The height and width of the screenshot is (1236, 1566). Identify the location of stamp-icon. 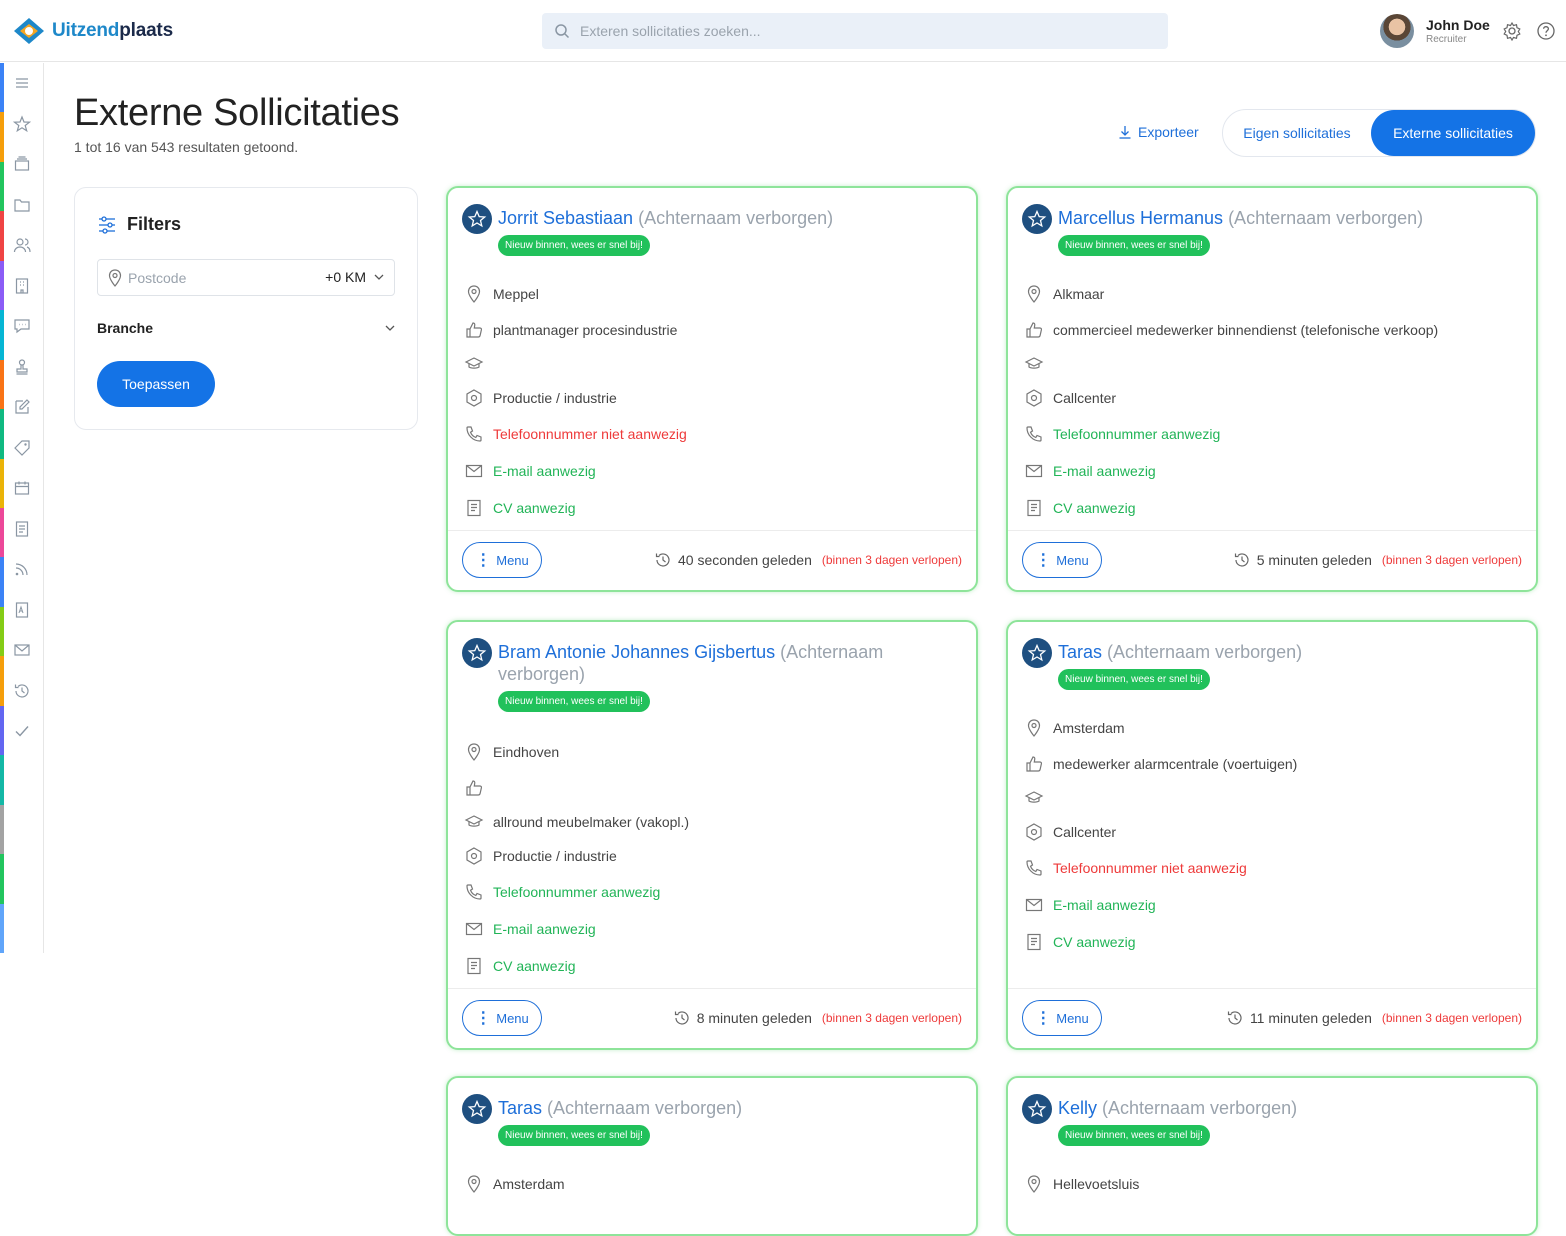
(22, 367).